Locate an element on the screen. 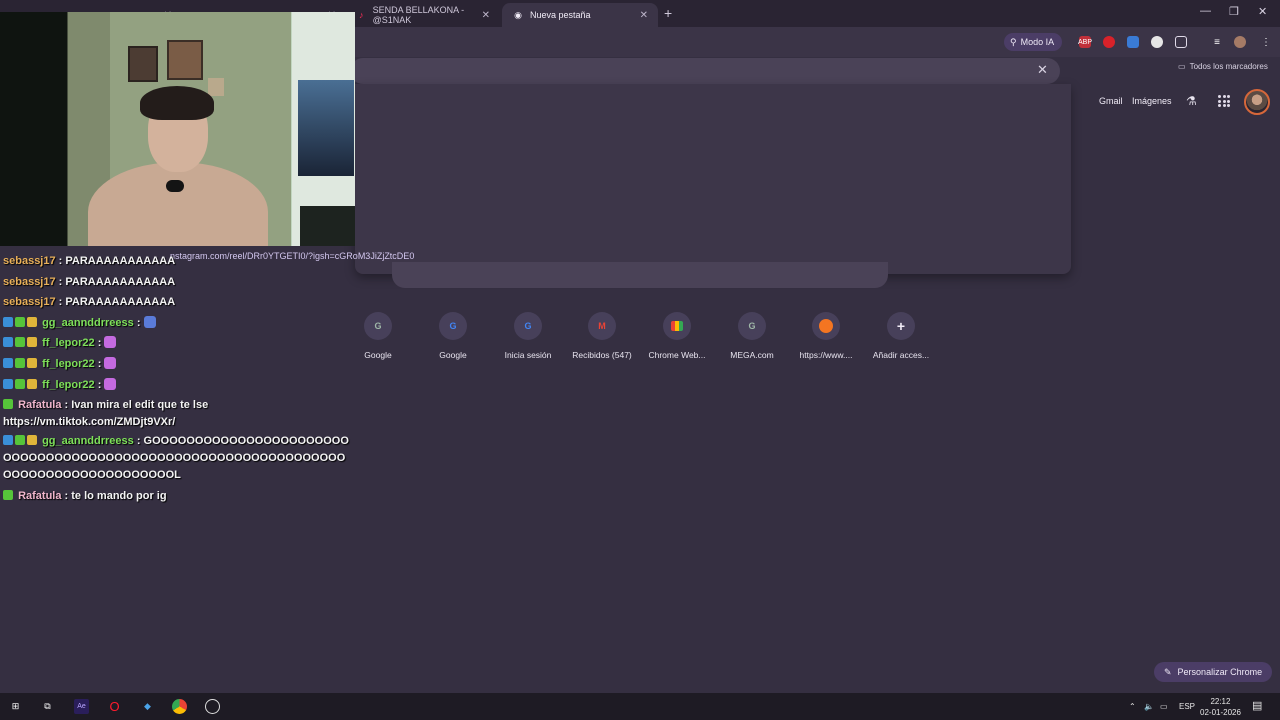 The width and height of the screenshot is (1280, 720). customize-chrome-button: ✎ Personalizar Chrome is located at coordinates (1213, 672).